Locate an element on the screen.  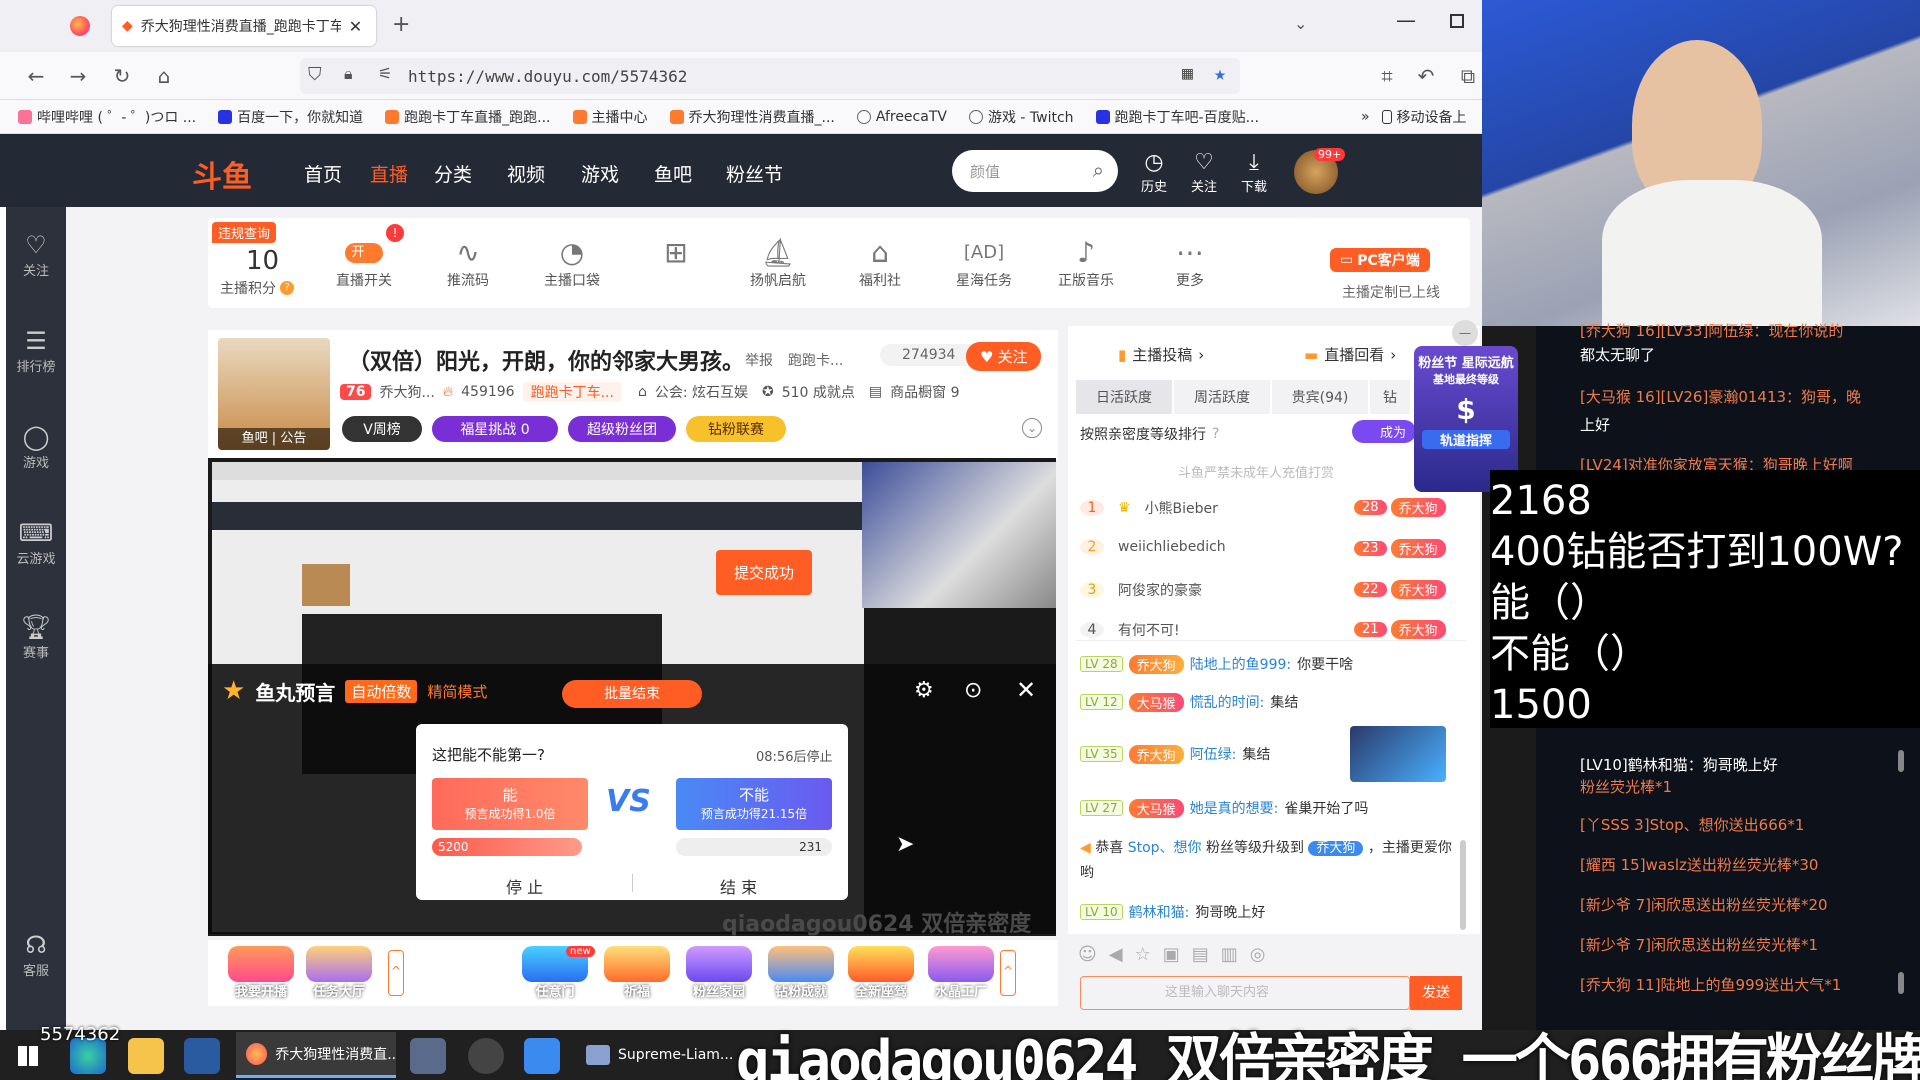
rank-row: 3 阿俊家的豪豪 is located at coordinates (1141, 590).